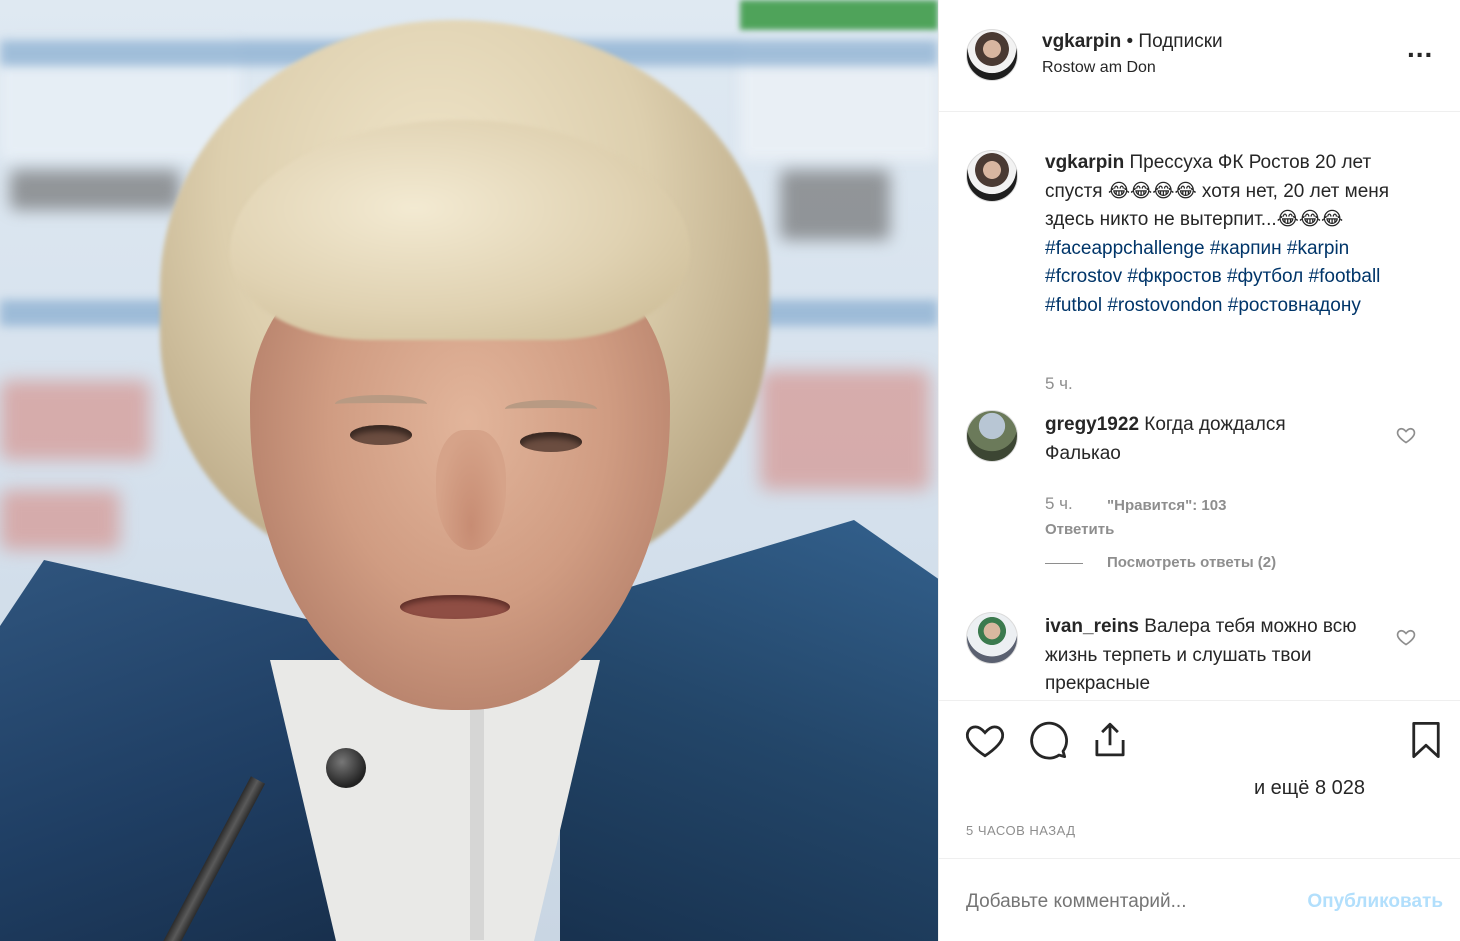 This screenshot has width=1460, height=941. What do you see at coordinates (551, 442) in the screenshot?
I see `eye-right` at bounding box center [551, 442].